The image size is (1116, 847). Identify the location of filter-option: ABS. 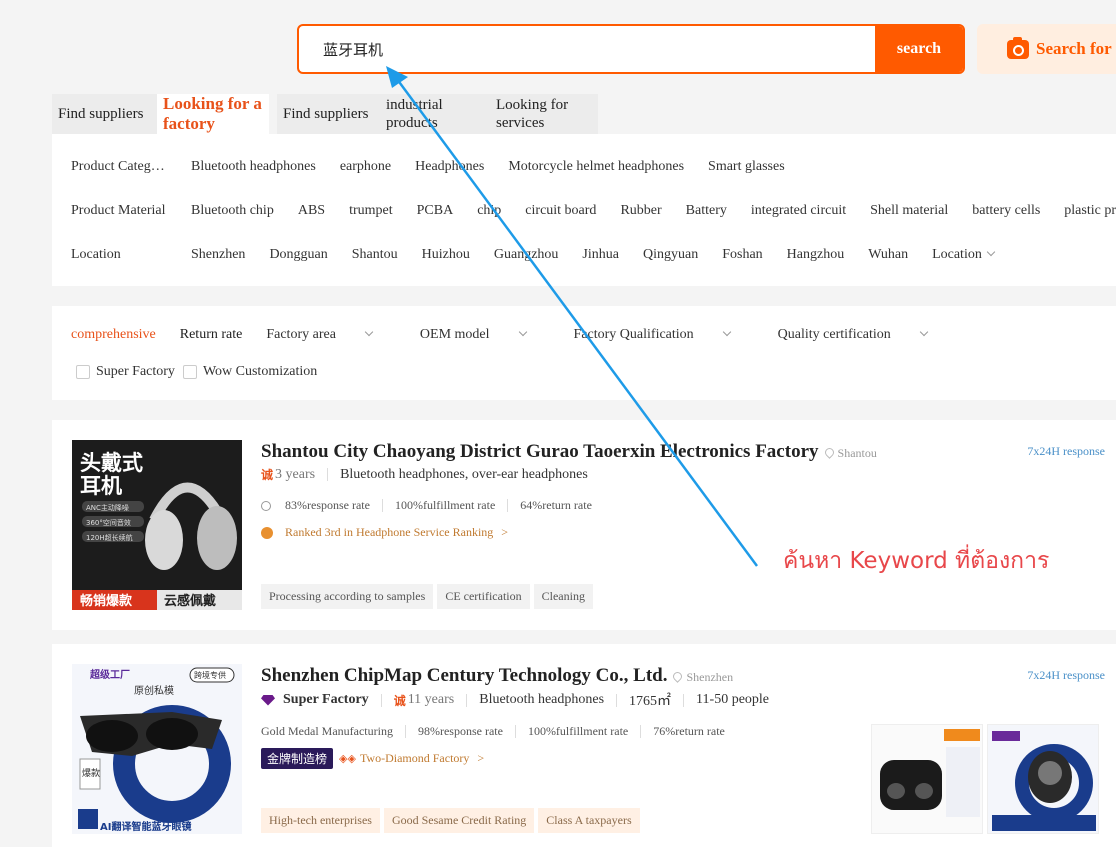
(311, 211).